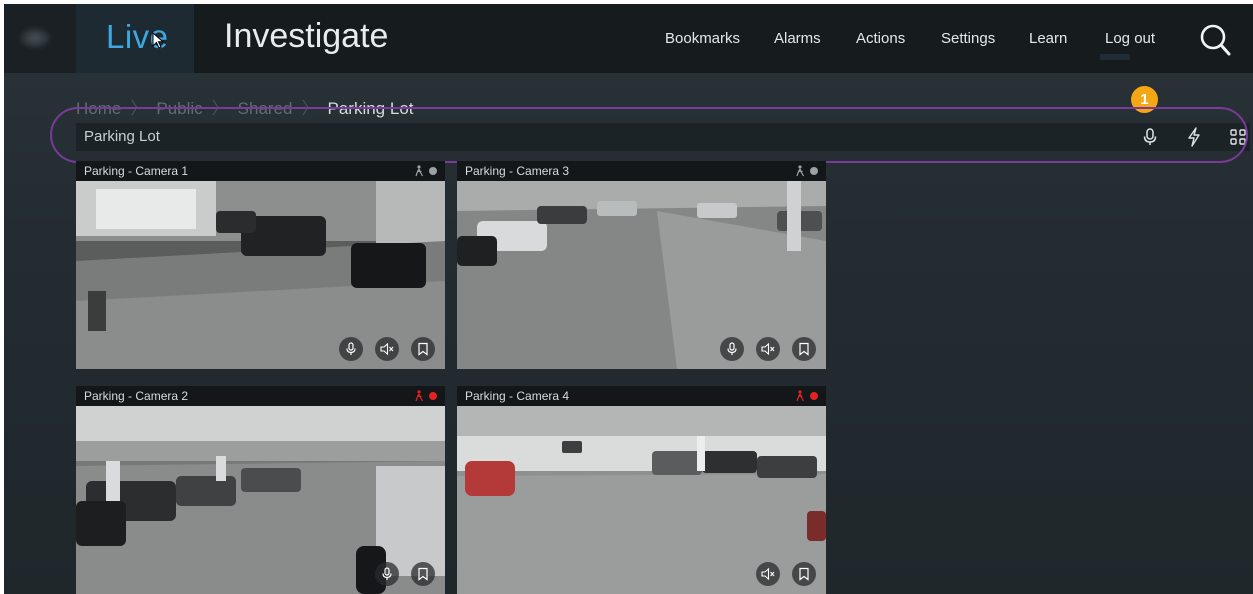 This screenshot has height=594, width=1253. I want to click on camera-header: Parking - Camera 1, so click(260, 171).